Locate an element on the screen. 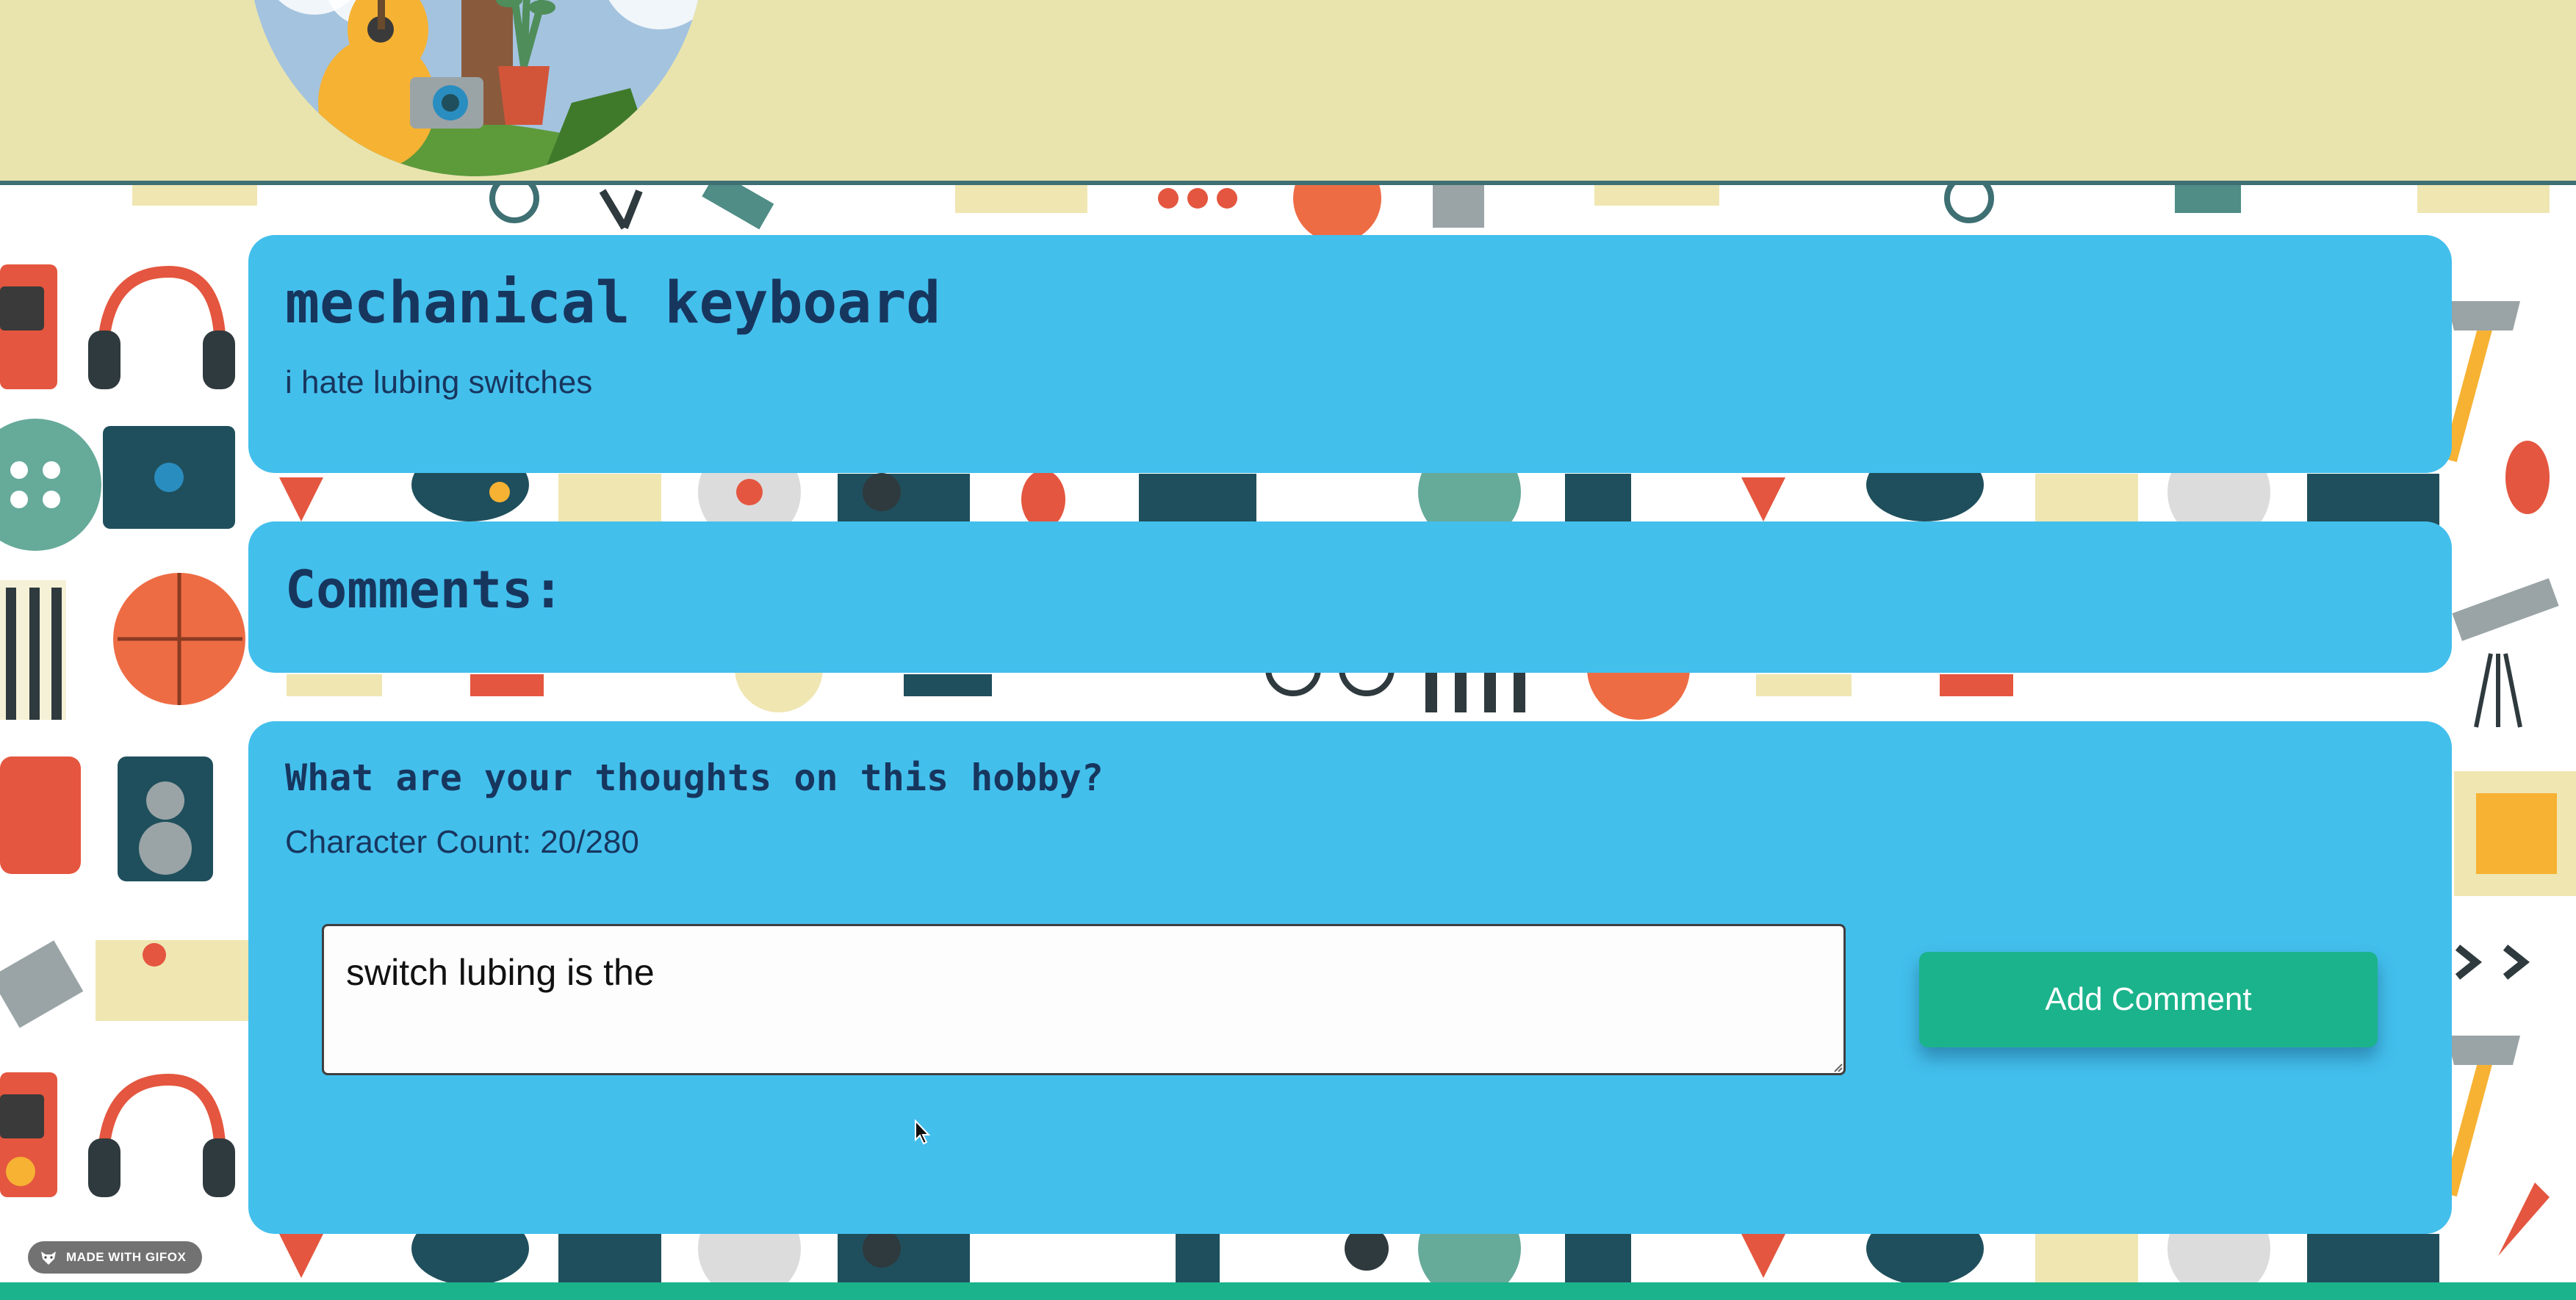 Image resolution: width=2576 pixels, height=1300 pixels. site-header is located at coordinates (1288, 92).